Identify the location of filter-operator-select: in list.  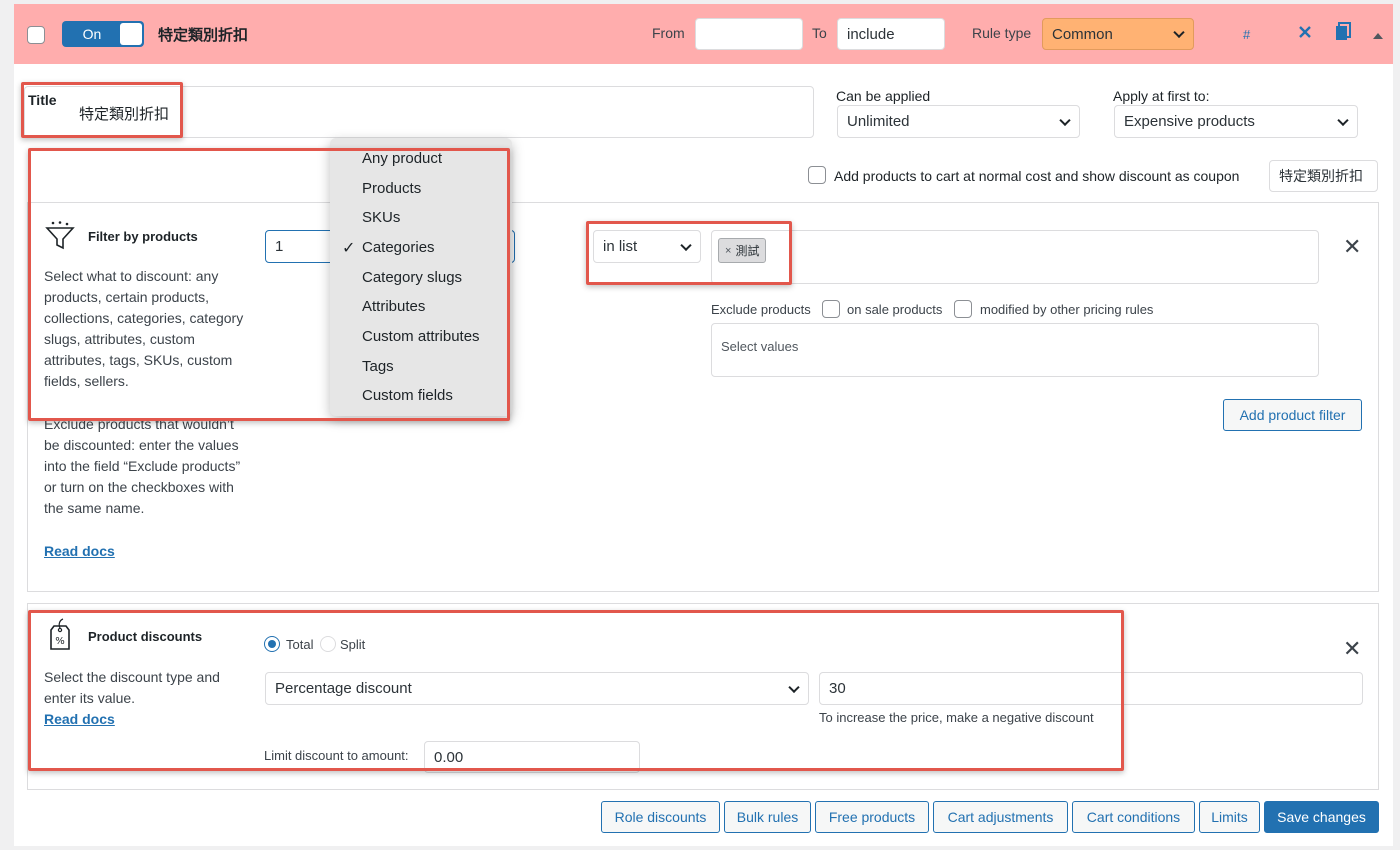
(647, 246).